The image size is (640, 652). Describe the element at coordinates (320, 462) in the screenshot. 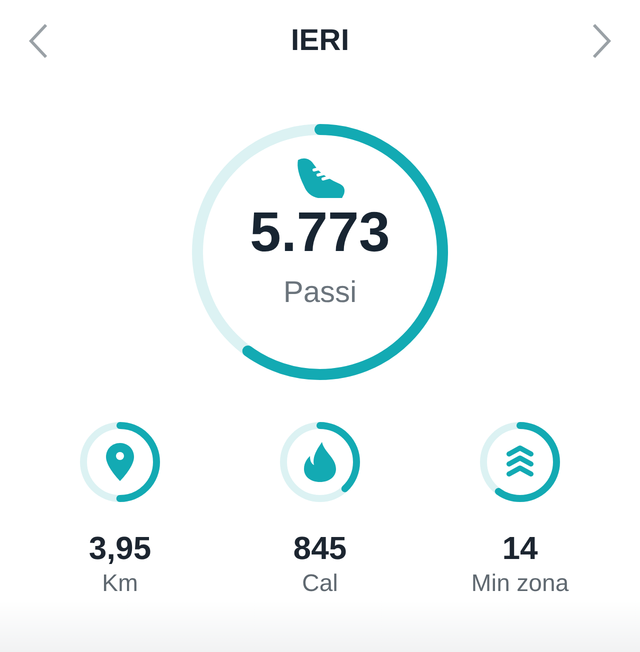

I see `flame-icon` at that location.